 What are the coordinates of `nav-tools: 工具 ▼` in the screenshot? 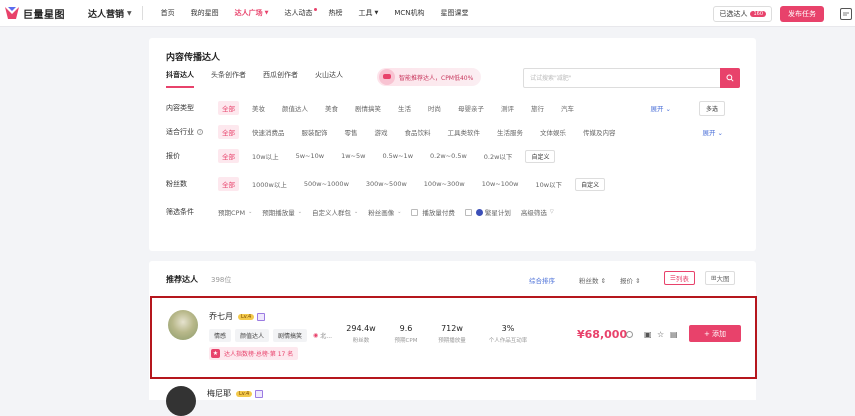 It's located at (369, 13).